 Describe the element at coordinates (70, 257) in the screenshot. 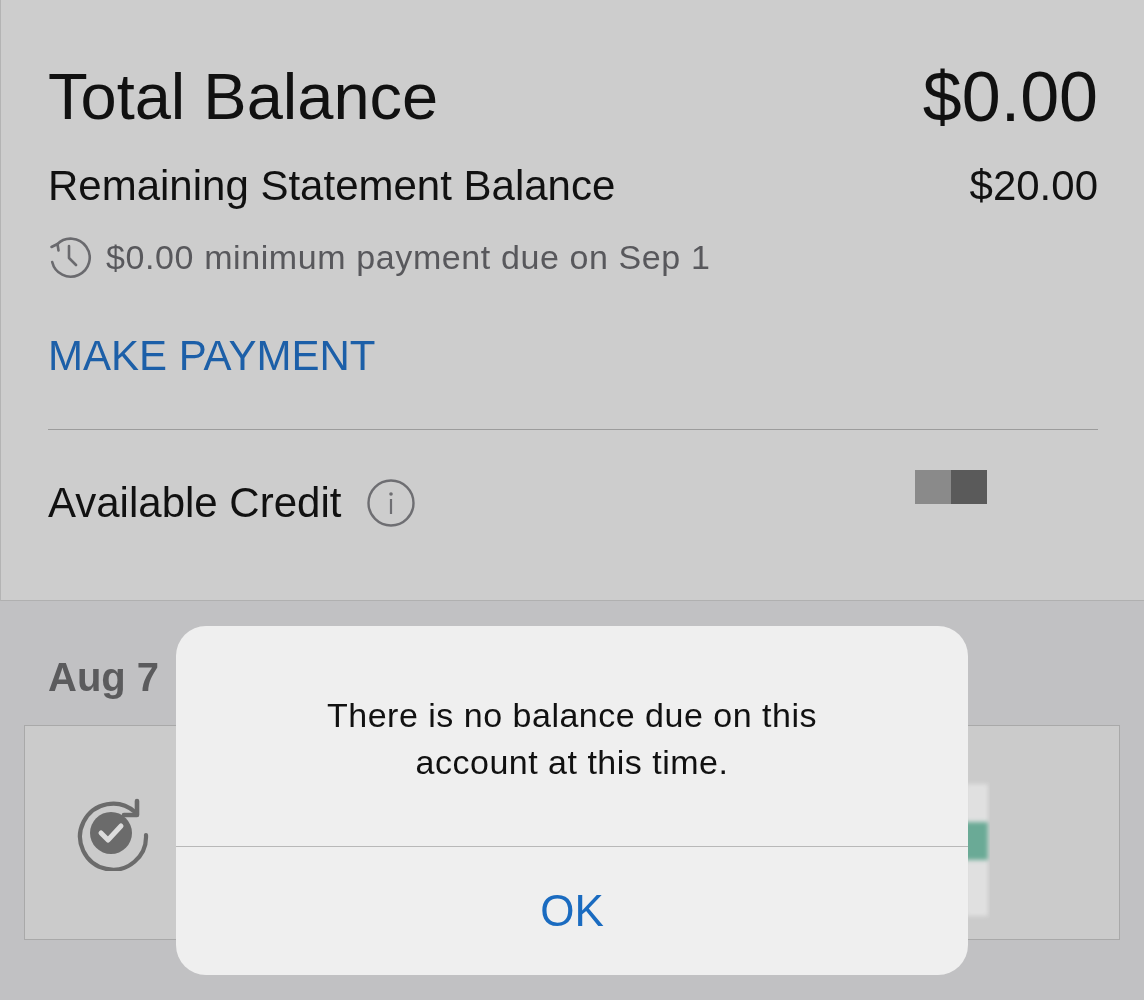

I see `clock-history-icon` at that location.